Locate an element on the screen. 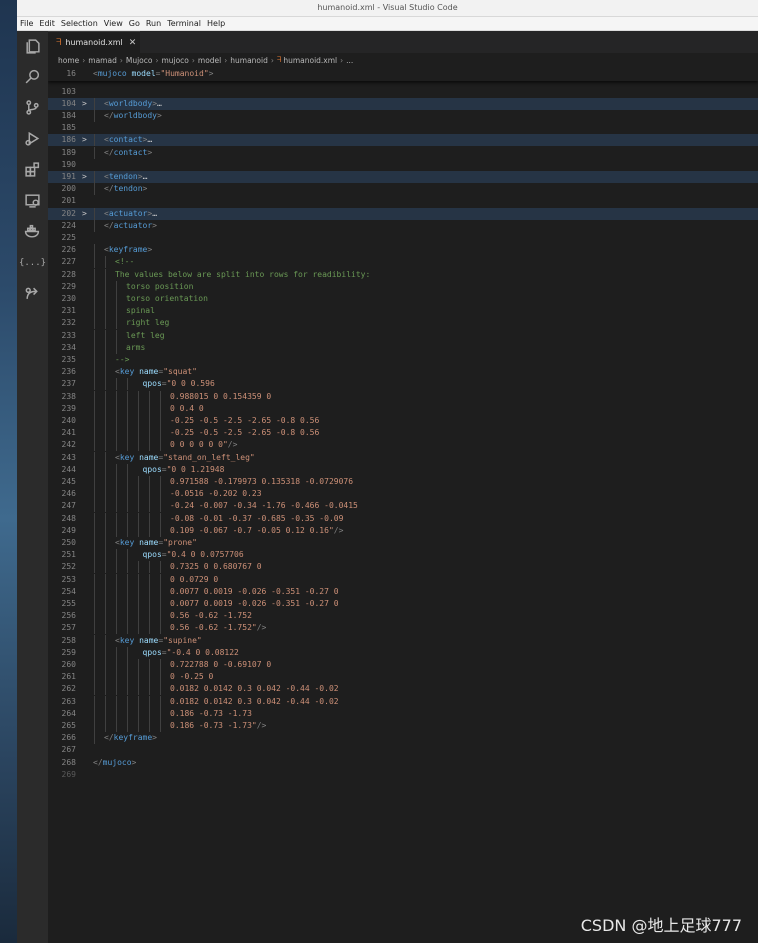  extensions-icon is located at coordinates (32, 169).